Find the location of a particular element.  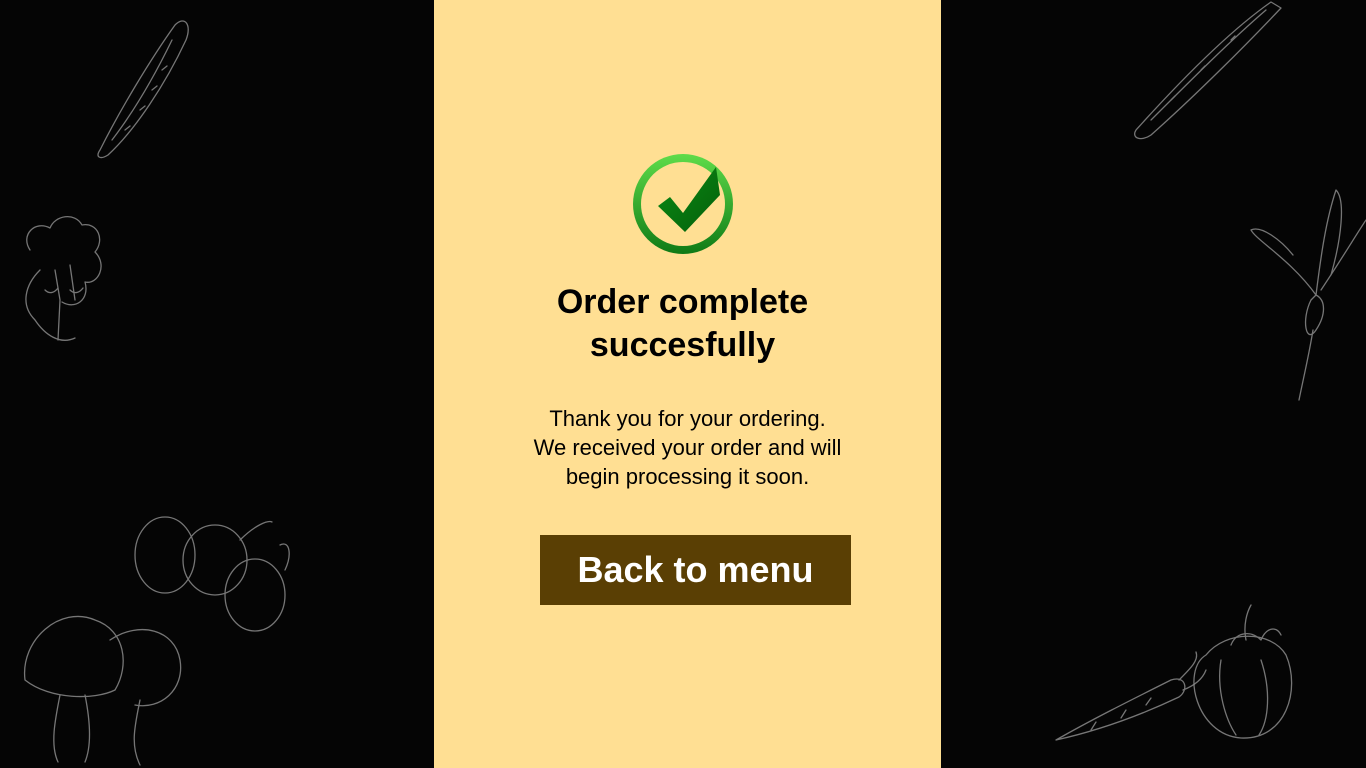

message-line-2: We received your order and will is located at coordinates (687, 447).